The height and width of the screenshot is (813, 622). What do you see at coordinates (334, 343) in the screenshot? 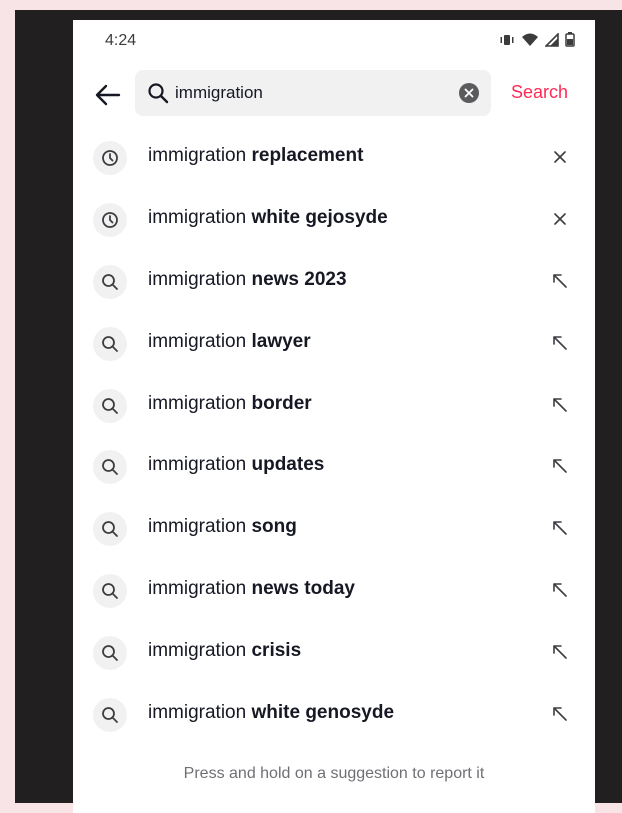
I see `suggestion-item: immigration lawyer` at bounding box center [334, 343].